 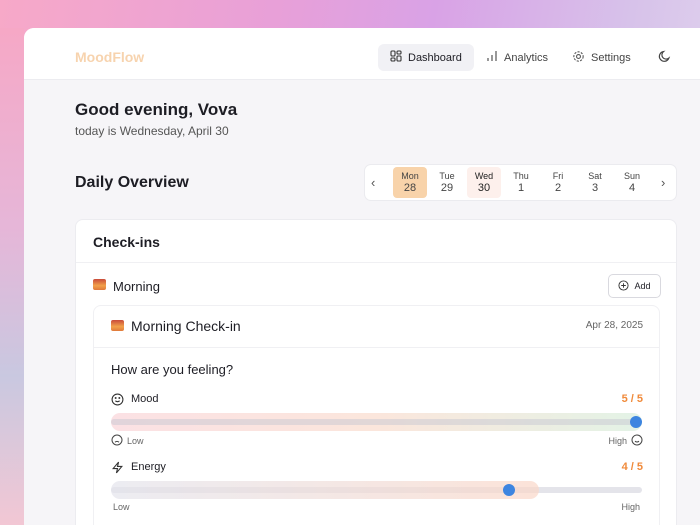 I want to click on day-thu: Thu 1, so click(x=521, y=182).